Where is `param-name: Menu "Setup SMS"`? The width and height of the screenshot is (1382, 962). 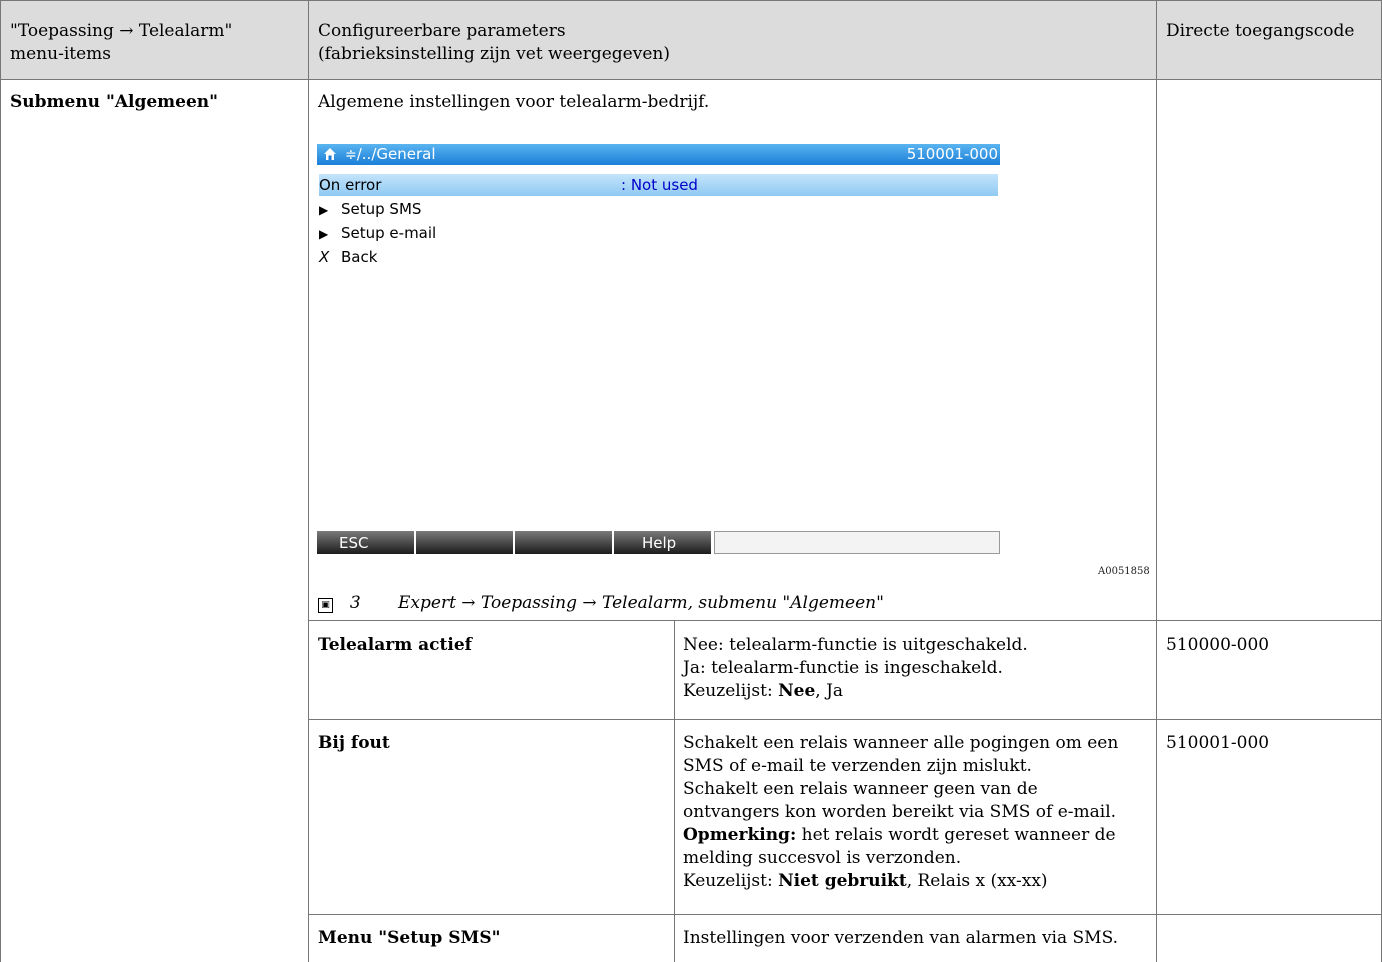
param-name: Menu "Setup SMS" is located at coordinates (409, 938).